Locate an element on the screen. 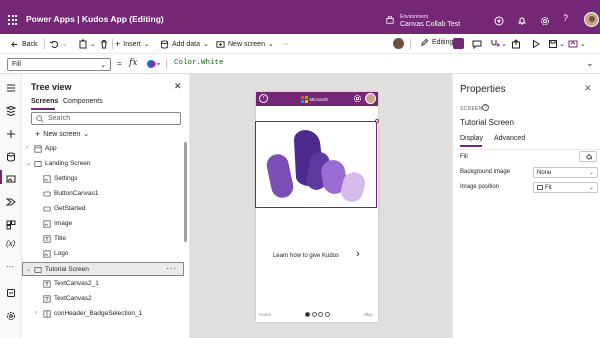 The width and height of the screenshot is (600, 338). avatar is located at coordinates (370, 98).